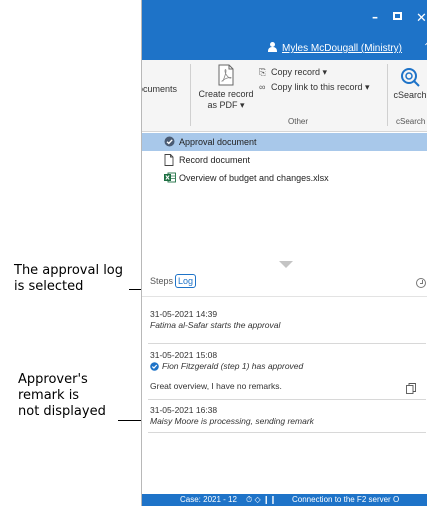  I want to click on annotation-approval-log: The approval log is selected, so click(73, 279).